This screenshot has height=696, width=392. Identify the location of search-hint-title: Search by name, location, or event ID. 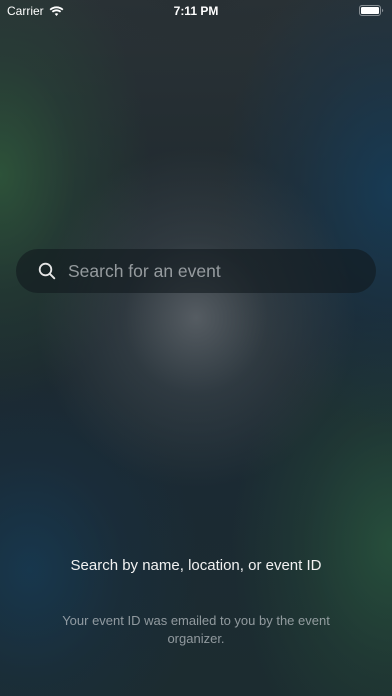
(196, 565).